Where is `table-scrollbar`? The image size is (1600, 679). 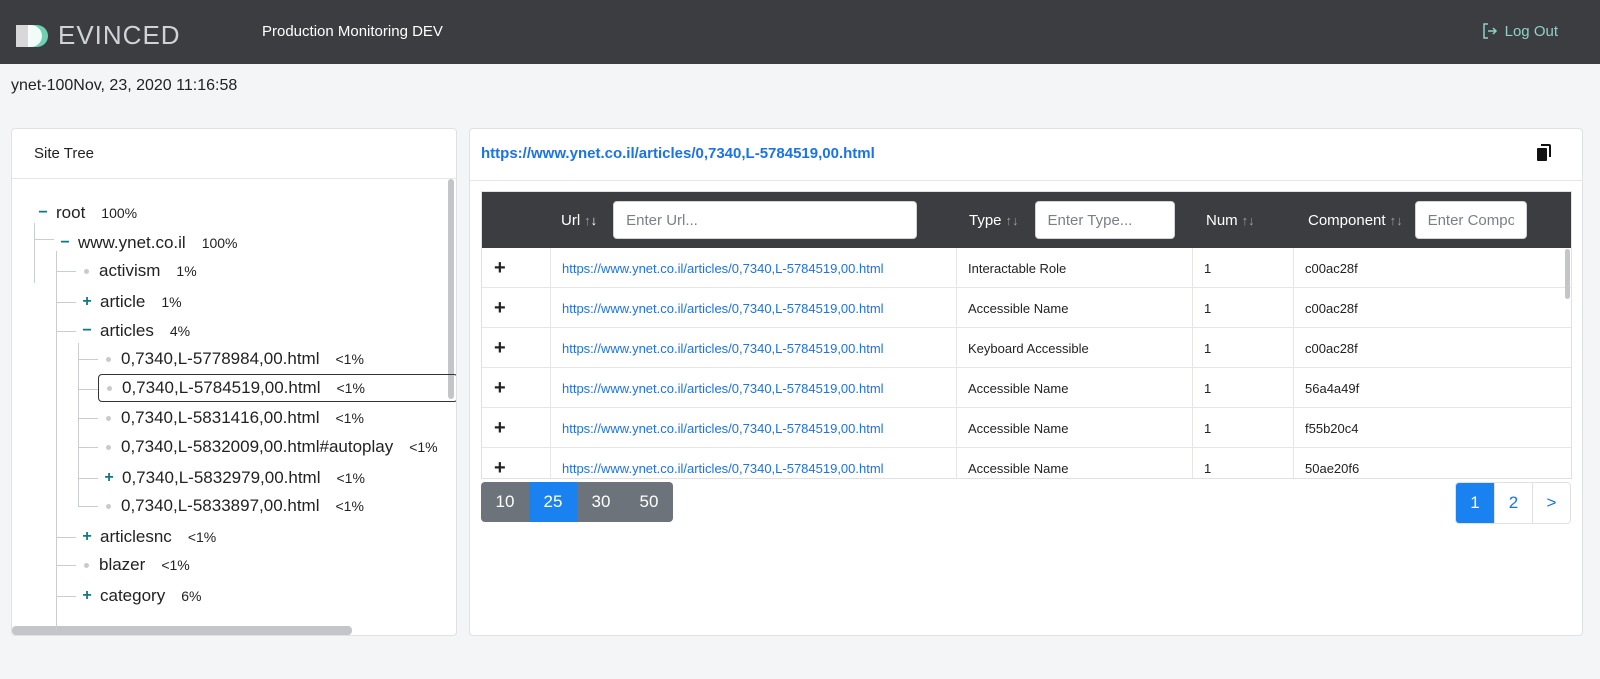
table-scrollbar is located at coordinates (1567, 274).